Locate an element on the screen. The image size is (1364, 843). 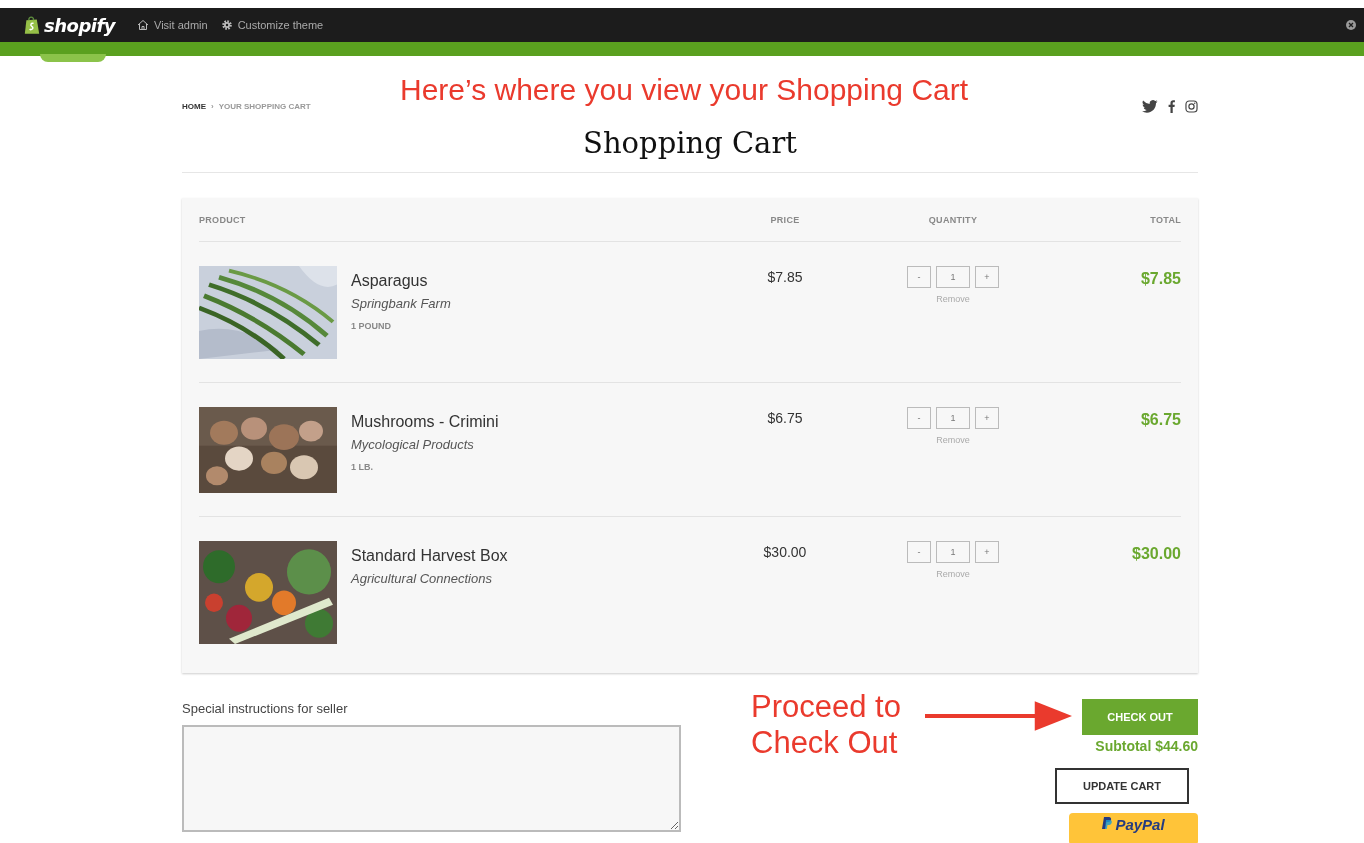
unit-price: $30.00 is located at coordinates (785, 551).